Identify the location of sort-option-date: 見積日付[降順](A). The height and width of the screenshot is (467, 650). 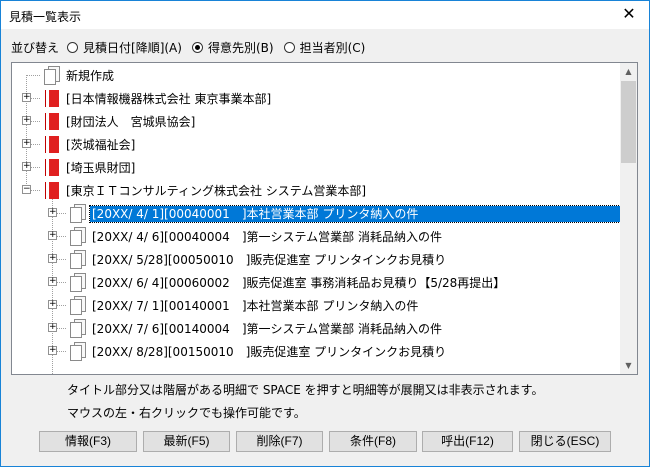
(124, 47).